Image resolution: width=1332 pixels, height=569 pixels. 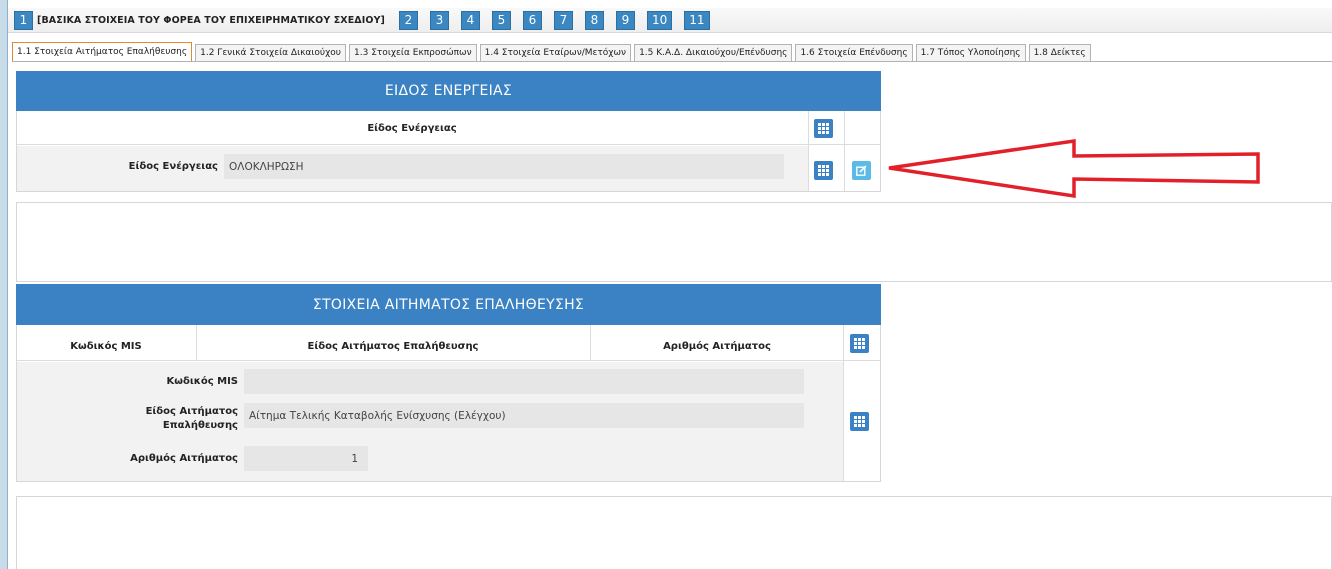 What do you see at coordinates (717, 346) in the screenshot?
I see `column-header-request-number: Αριθμός Αιτήματος` at bounding box center [717, 346].